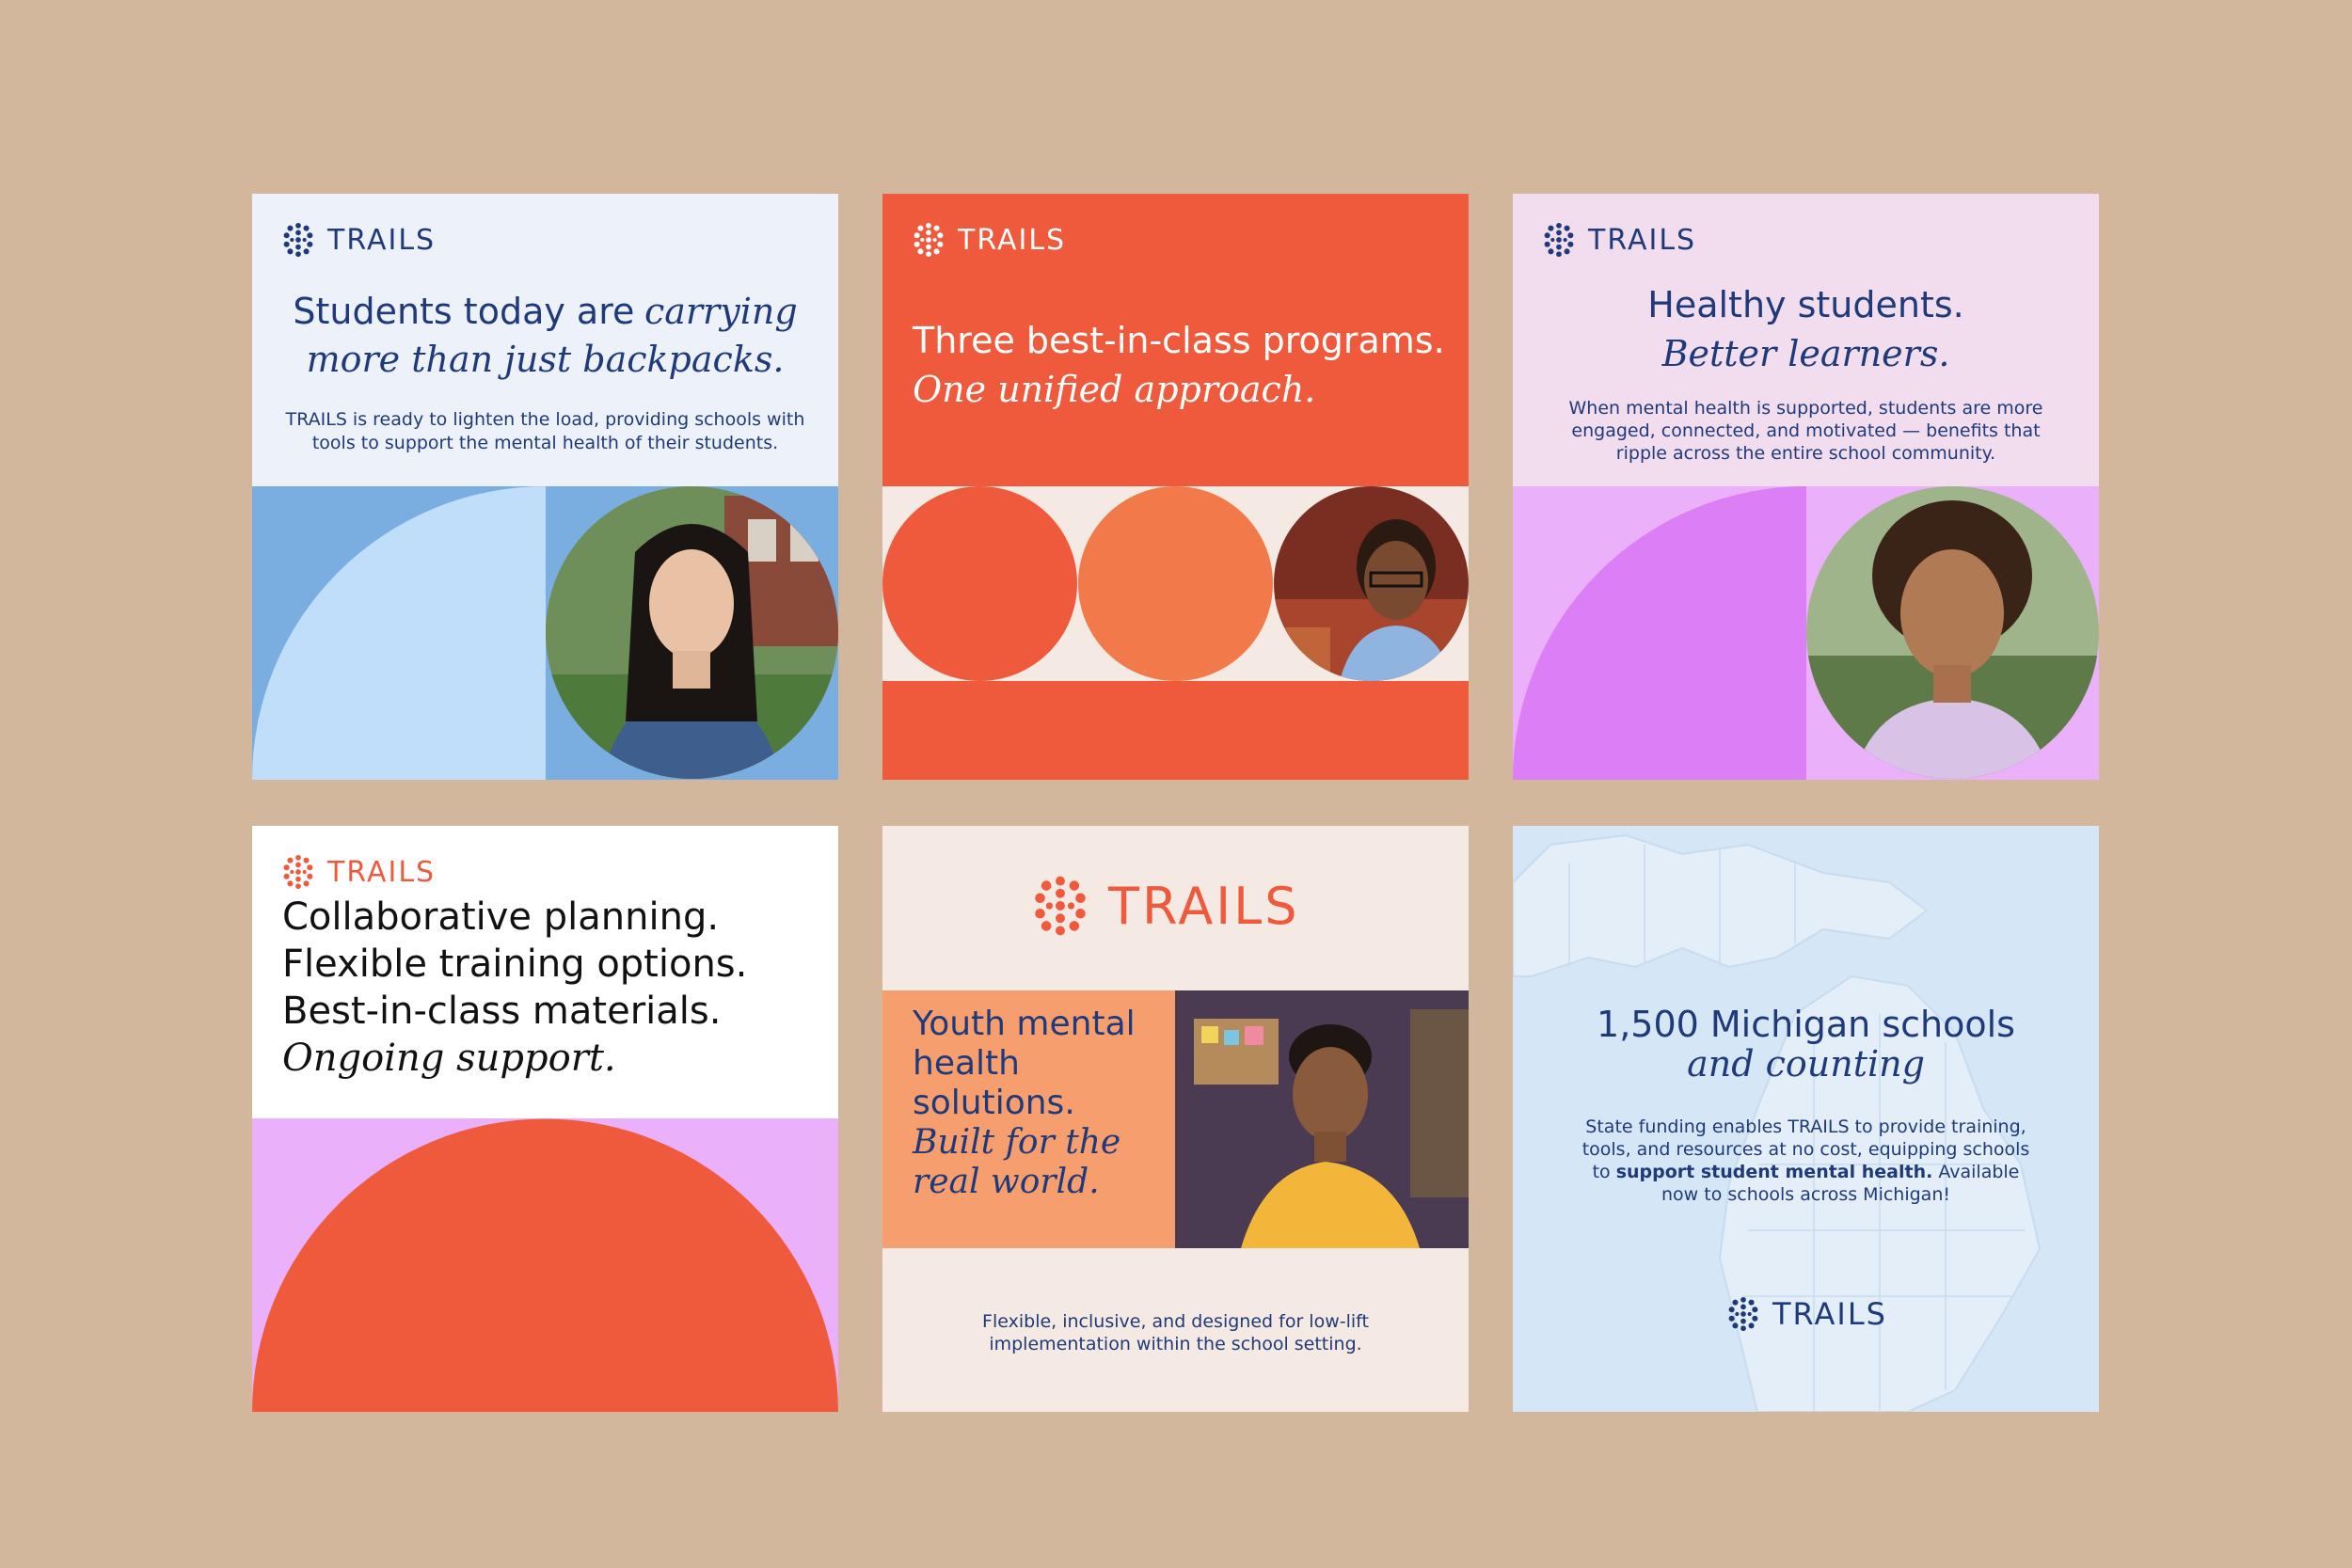 The height and width of the screenshot is (1568, 2352). What do you see at coordinates (545, 359) in the screenshot?
I see `headline-italic-2: more than just backpacks.` at bounding box center [545, 359].